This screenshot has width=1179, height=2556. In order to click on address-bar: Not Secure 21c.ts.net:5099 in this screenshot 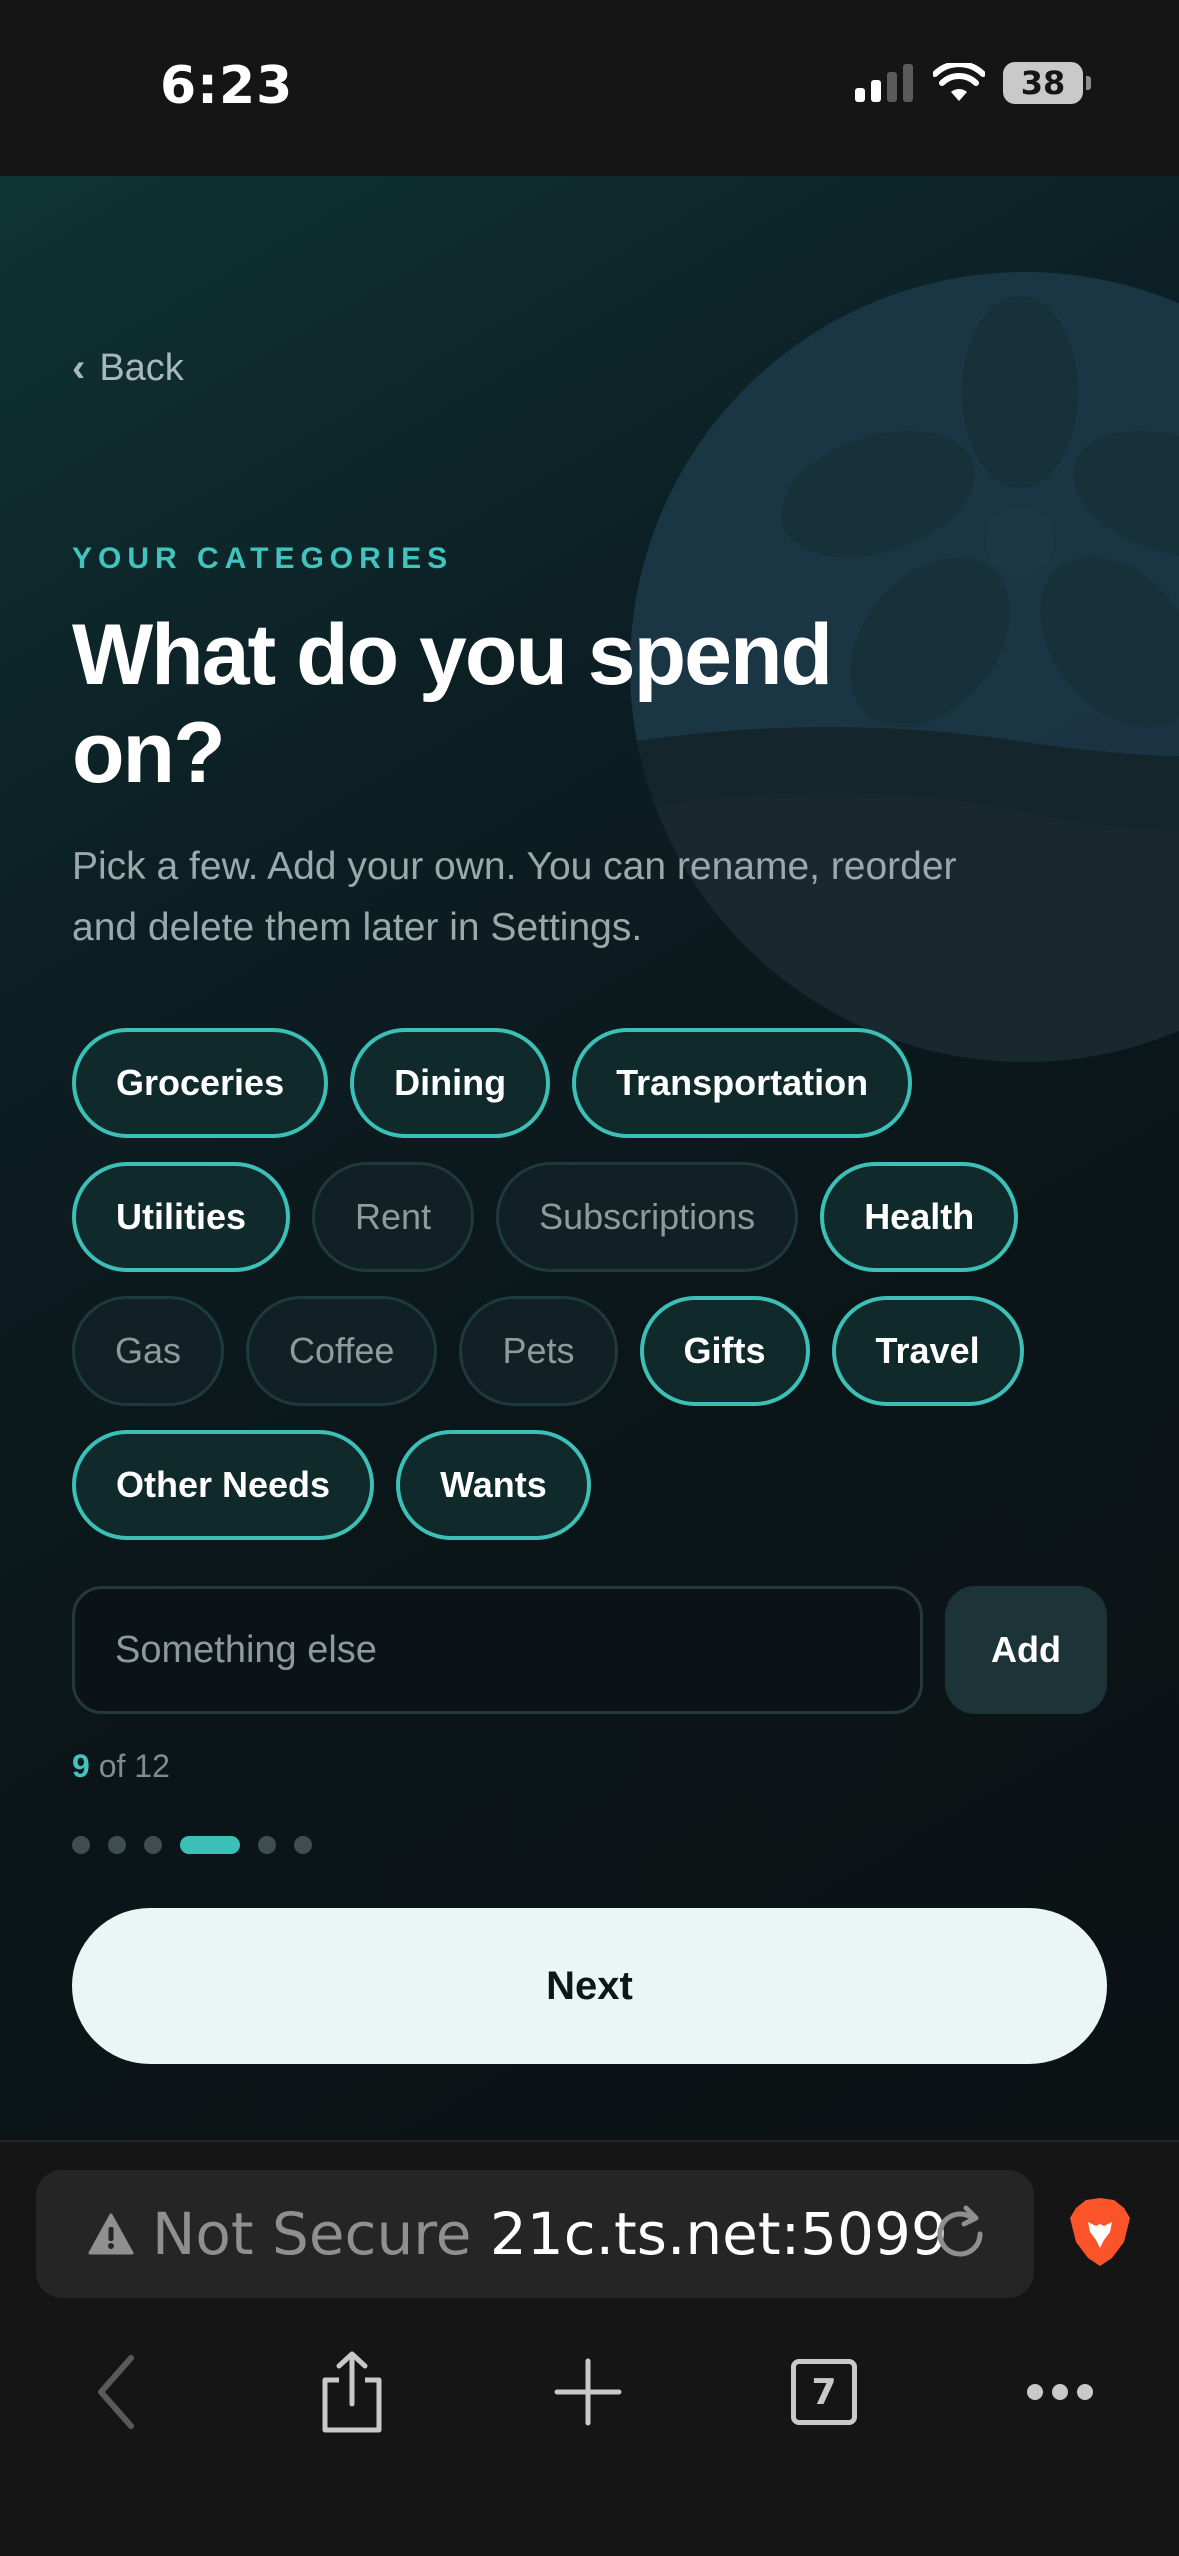, I will do `click(535, 2234)`.